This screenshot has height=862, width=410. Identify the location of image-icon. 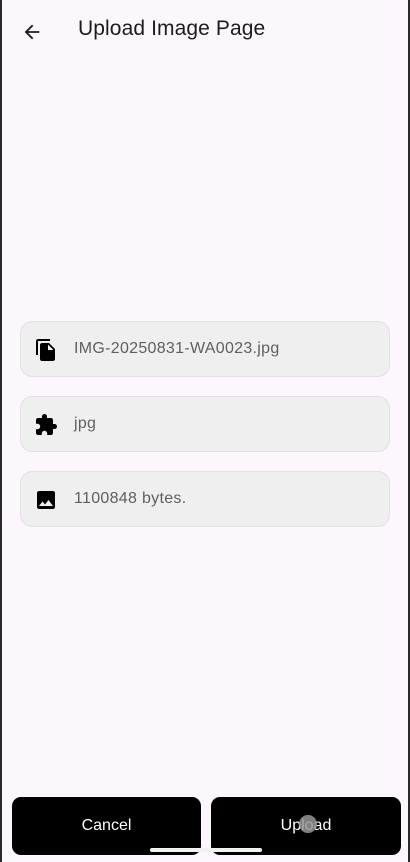
(46, 500).